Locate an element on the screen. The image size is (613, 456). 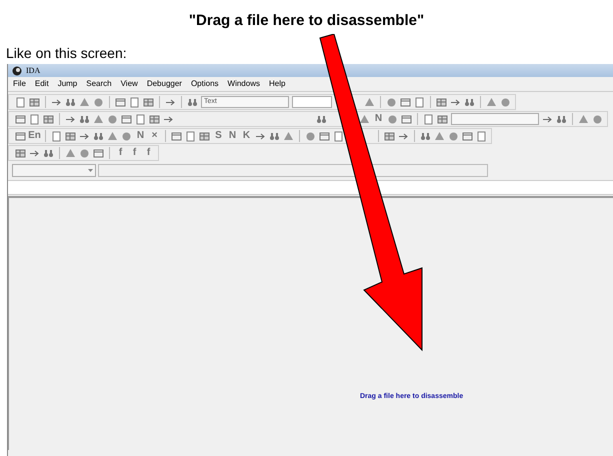
menu-item: Edit is located at coordinates (41, 84).